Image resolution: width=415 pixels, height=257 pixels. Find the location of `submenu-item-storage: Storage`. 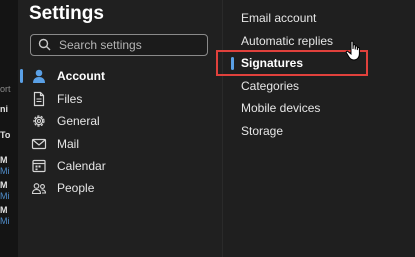

submenu-item-storage: Storage is located at coordinates (262, 131).